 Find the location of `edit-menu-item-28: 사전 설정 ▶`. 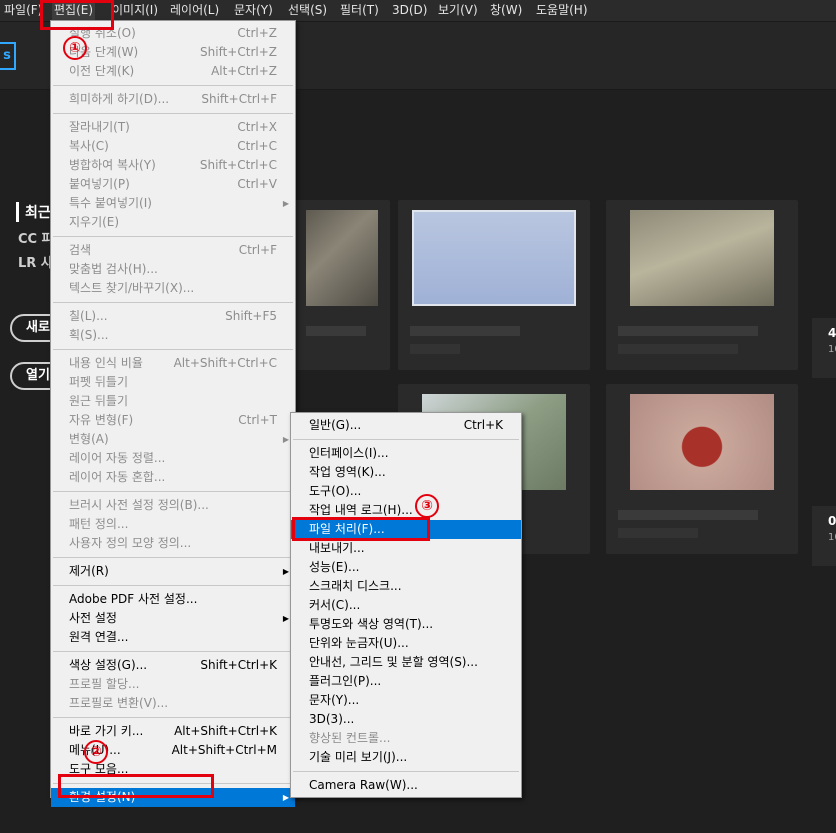

edit-menu-item-28: 사전 설정 ▶ is located at coordinates (173, 618).